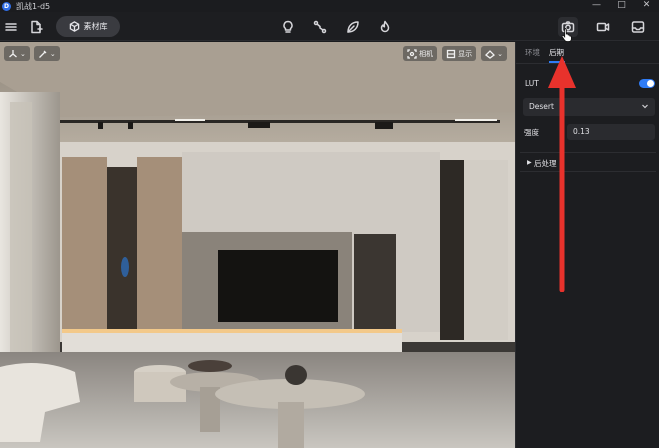 The height and width of the screenshot is (448, 659). What do you see at coordinates (603, 27) in the screenshot?
I see `video-icon` at bounding box center [603, 27].